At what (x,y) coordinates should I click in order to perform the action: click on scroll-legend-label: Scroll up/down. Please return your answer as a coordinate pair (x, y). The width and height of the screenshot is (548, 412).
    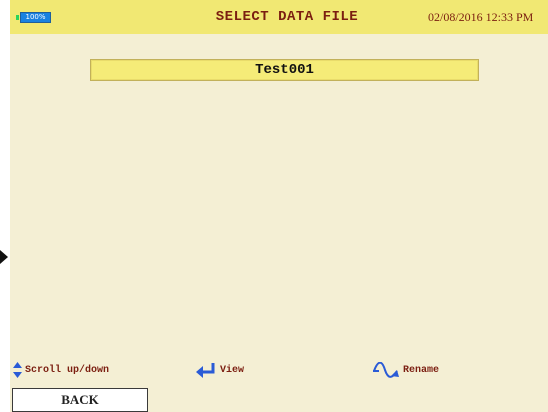
    Looking at the image, I should click on (67, 370).